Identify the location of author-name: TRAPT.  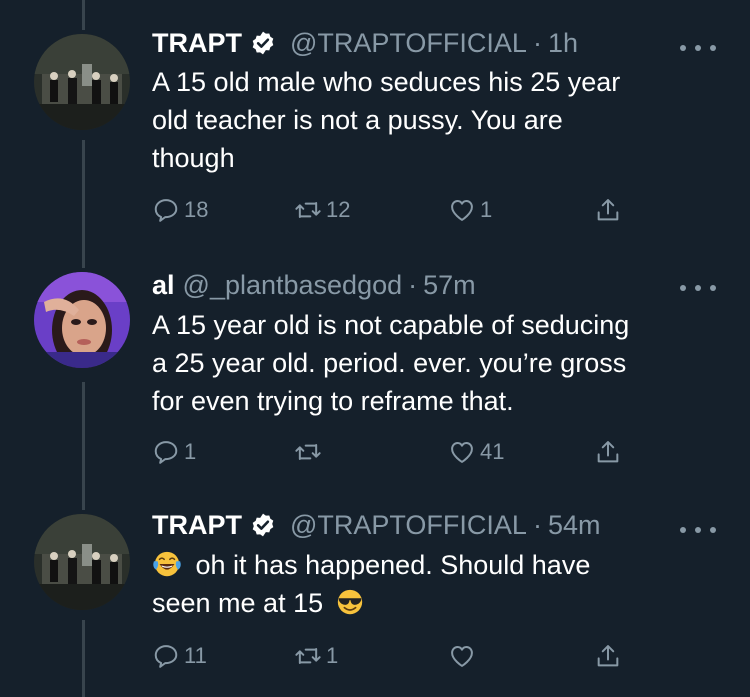
(197, 525).